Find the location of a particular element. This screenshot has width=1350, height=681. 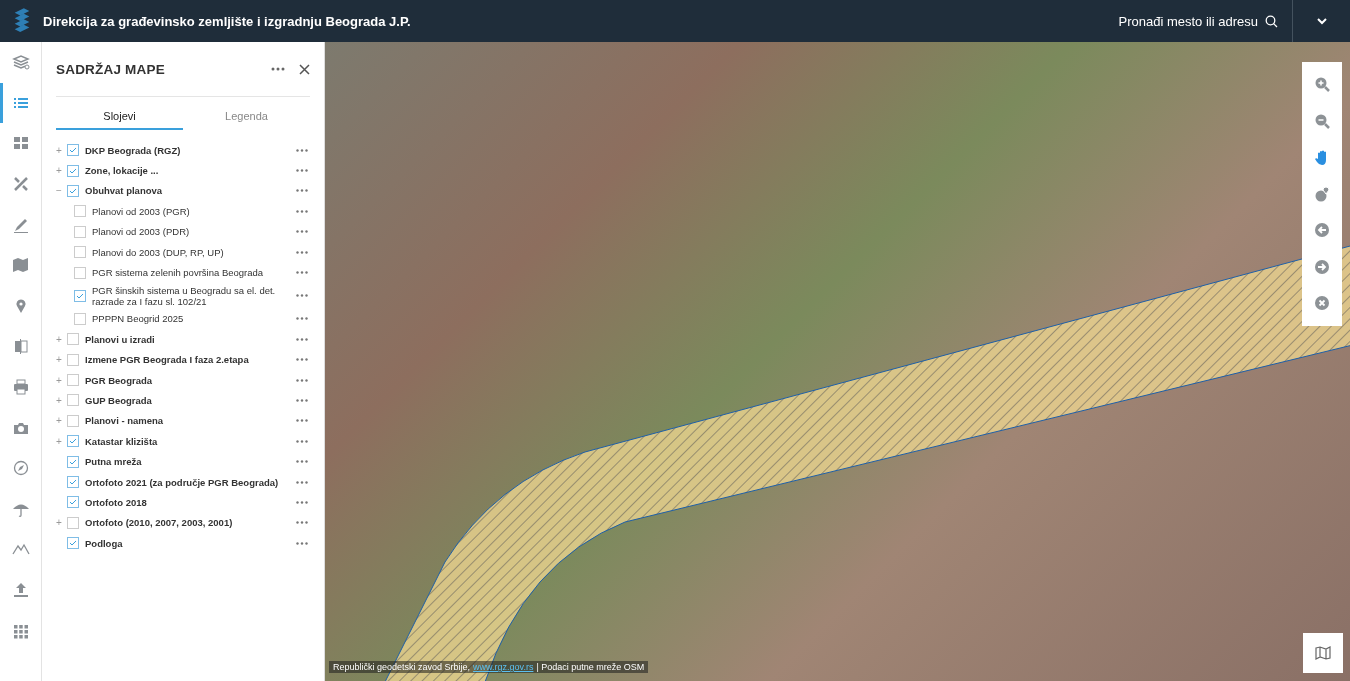

attribution-text: Republički geodetski zavod Srbije, is located at coordinates (402, 667).